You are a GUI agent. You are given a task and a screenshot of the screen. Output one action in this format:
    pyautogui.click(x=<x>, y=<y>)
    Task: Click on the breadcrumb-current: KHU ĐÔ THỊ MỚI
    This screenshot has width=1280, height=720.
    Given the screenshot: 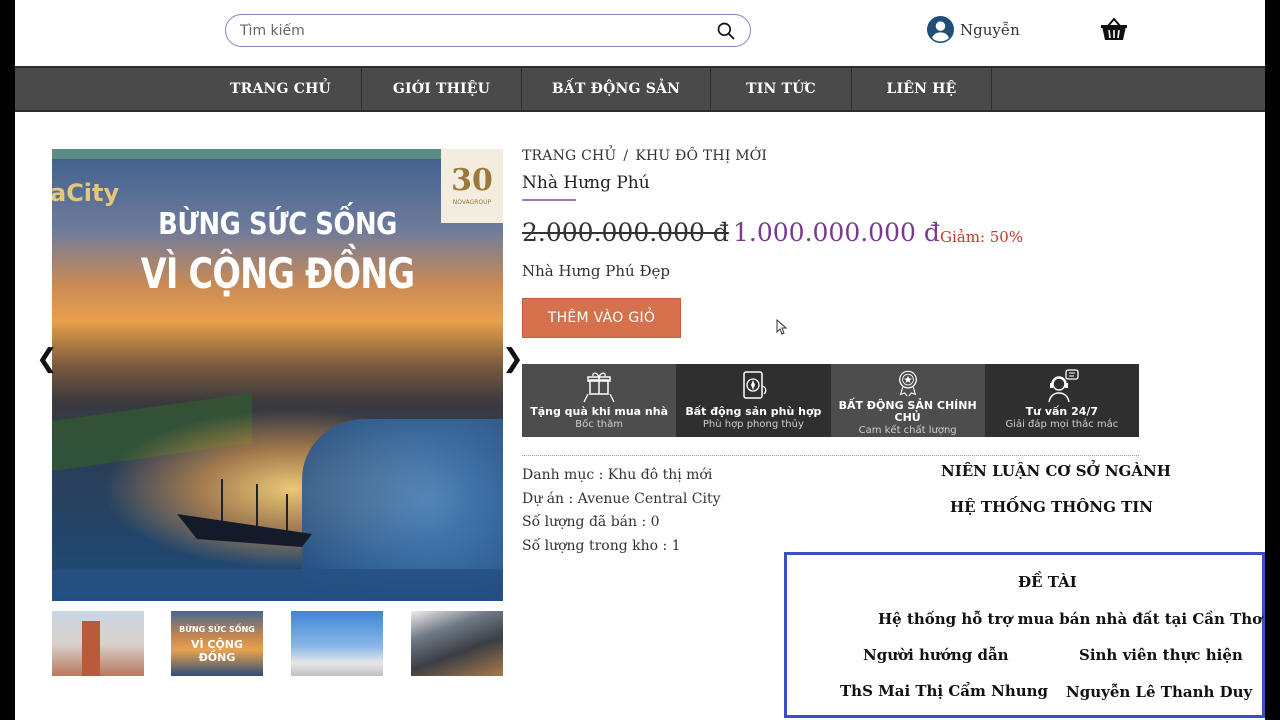 What is the action you would take?
    pyautogui.click(x=701, y=156)
    